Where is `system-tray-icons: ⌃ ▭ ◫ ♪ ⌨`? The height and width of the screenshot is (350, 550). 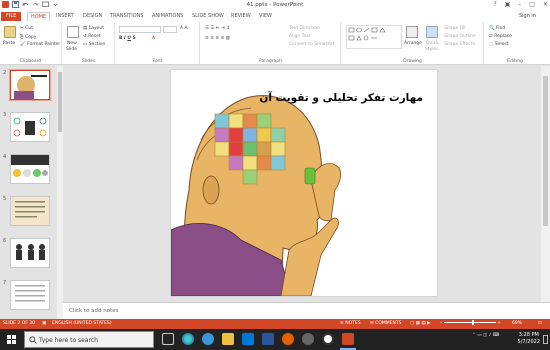
system-tray-icons: ⌃ ▭ ◫ ♪ ⌨ is located at coordinates (485, 335).